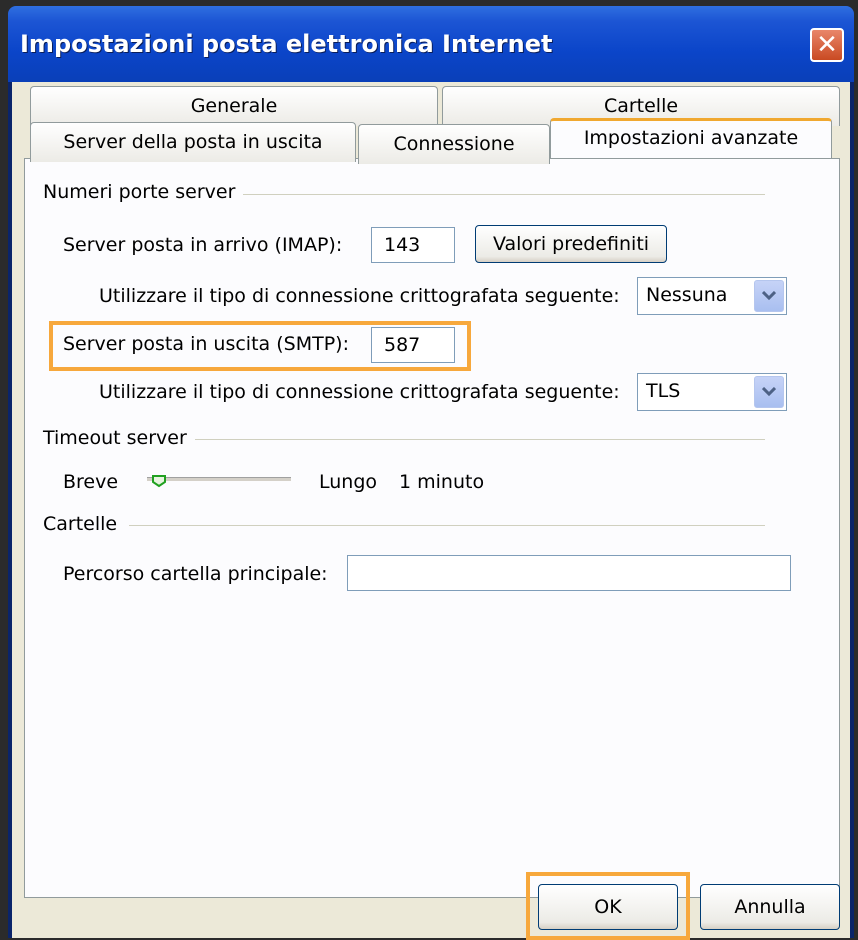 Image resolution: width=858 pixels, height=940 pixels. I want to click on timeout-slider-thumb, so click(159, 482).